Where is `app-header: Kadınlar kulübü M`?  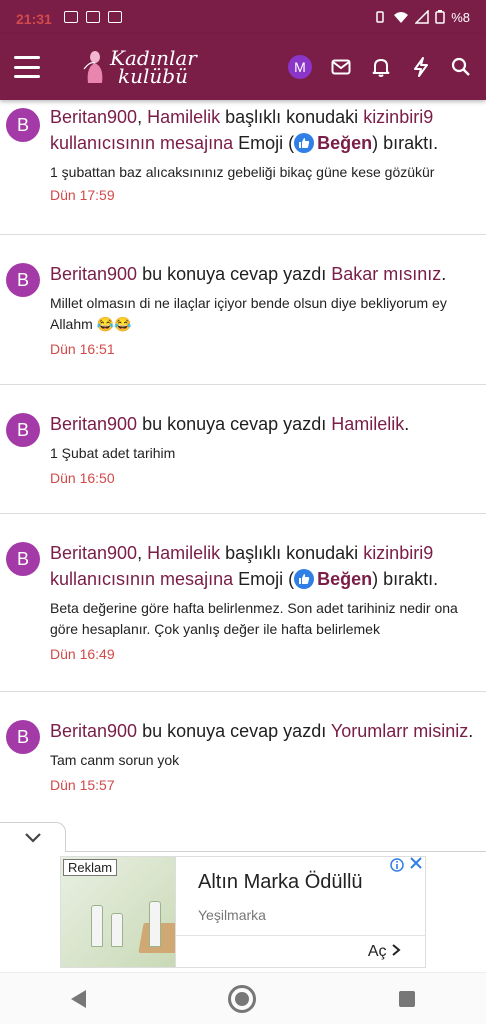
app-header: Kadınlar kulübü M is located at coordinates (243, 67).